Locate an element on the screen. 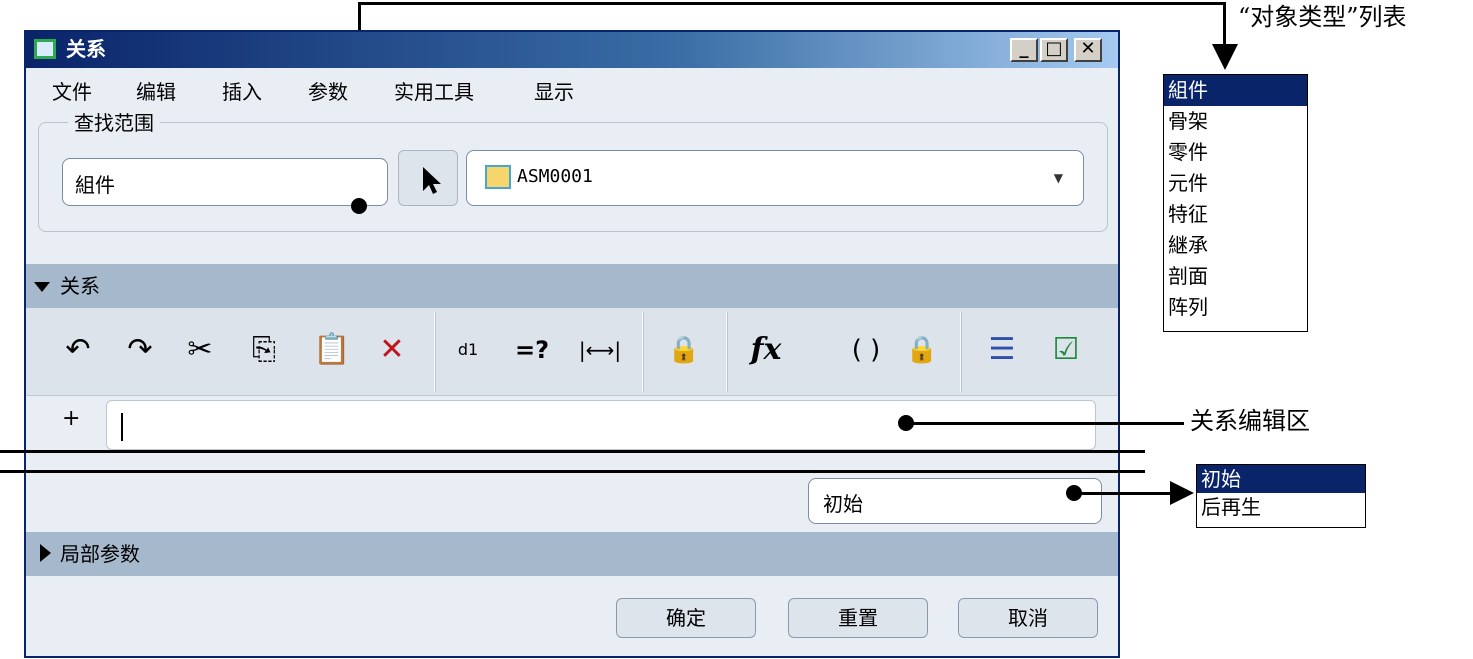 The width and height of the screenshot is (1473, 659). close-button: ✕ is located at coordinates (1088, 50).